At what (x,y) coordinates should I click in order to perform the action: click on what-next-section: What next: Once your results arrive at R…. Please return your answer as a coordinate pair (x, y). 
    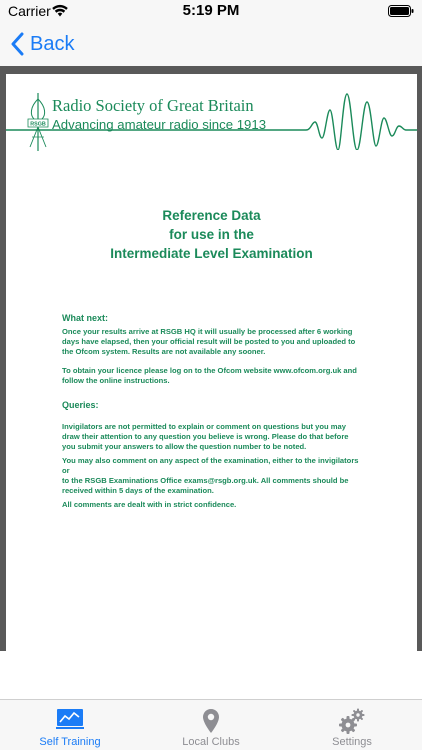
    Looking at the image, I should click on (218, 335).